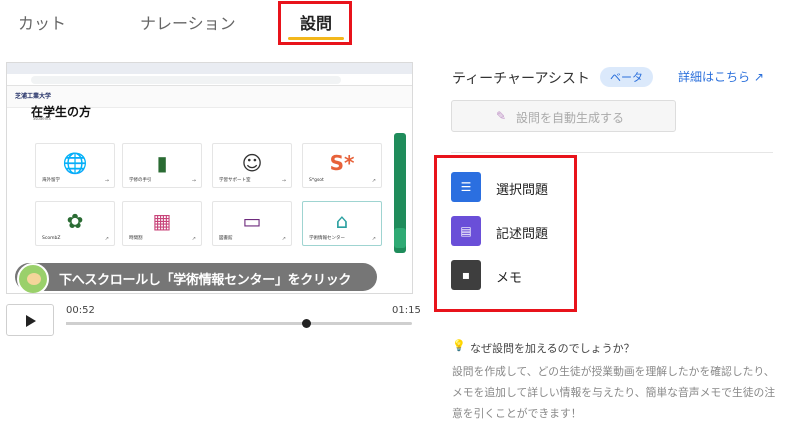 The height and width of the screenshot is (432, 800). I want to click on card-info-center: ⌂ 学術情報センター ↗, so click(342, 223).